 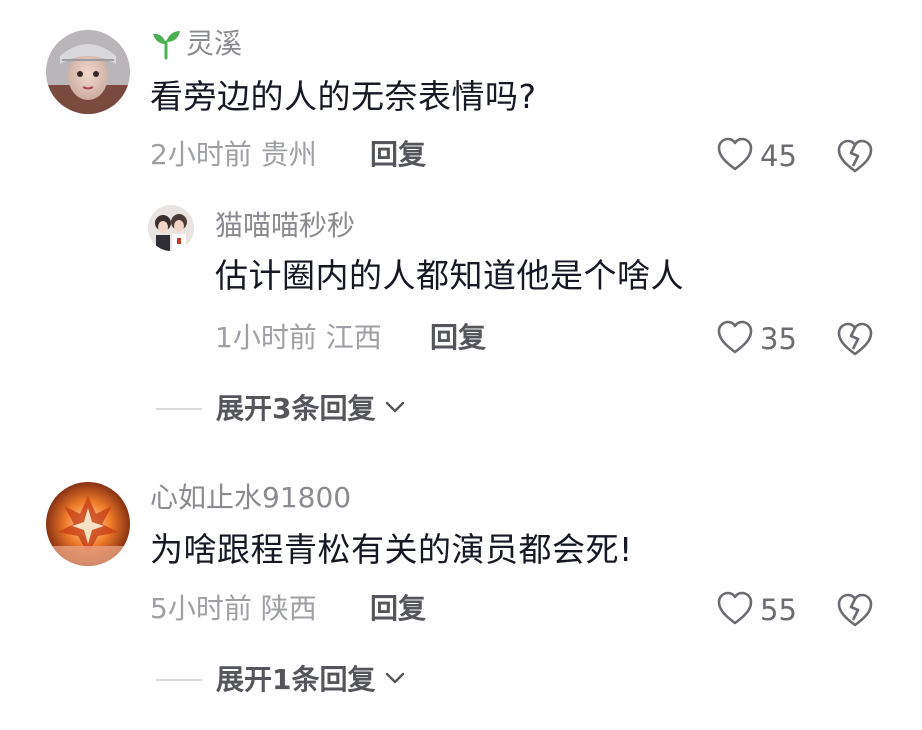 I want to click on like-button: 35, so click(x=756, y=339).